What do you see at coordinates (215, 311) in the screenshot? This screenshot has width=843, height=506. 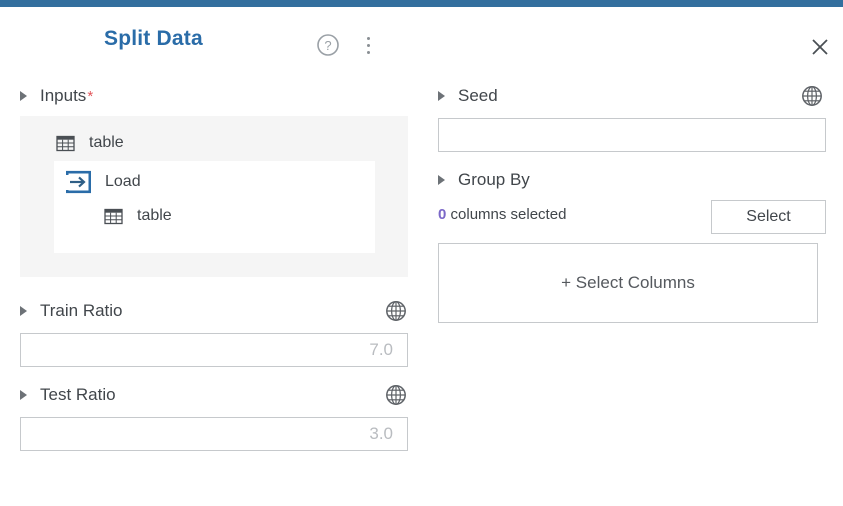 I see `section-header-train-ratio: Train Ratio` at bounding box center [215, 311].